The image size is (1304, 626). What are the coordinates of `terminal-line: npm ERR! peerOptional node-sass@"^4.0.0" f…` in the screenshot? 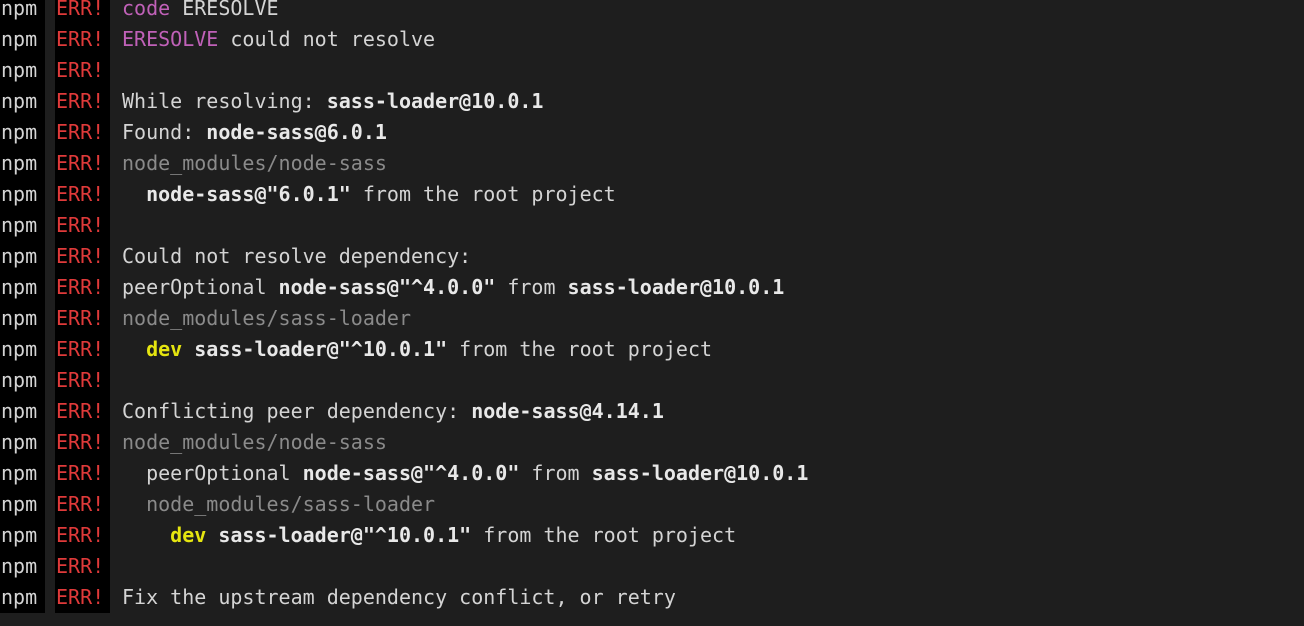 It's located at (652, 287).